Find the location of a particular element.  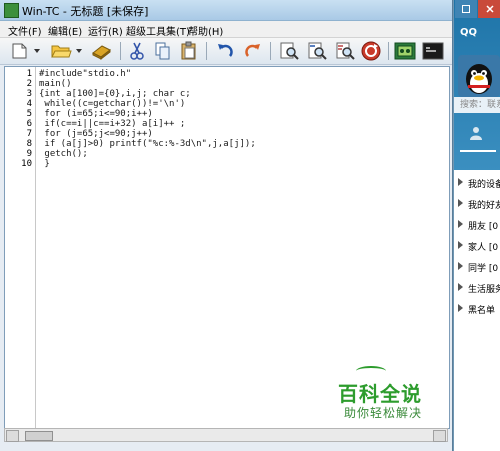

menu-edit: 编辑(E) is located at coordinates (65, 30).